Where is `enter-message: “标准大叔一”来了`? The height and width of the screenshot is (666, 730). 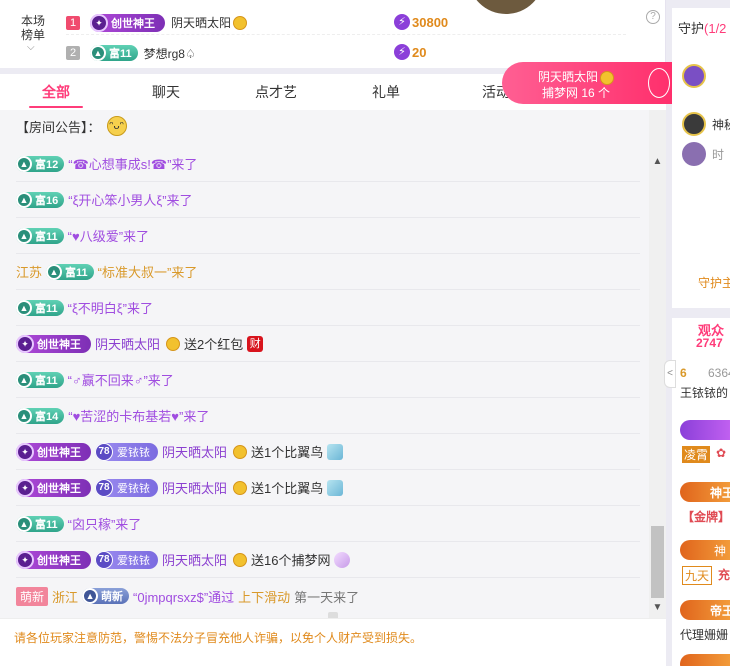
enter-message: “标准大叔一”来了 is located at coordinates (148, 271).